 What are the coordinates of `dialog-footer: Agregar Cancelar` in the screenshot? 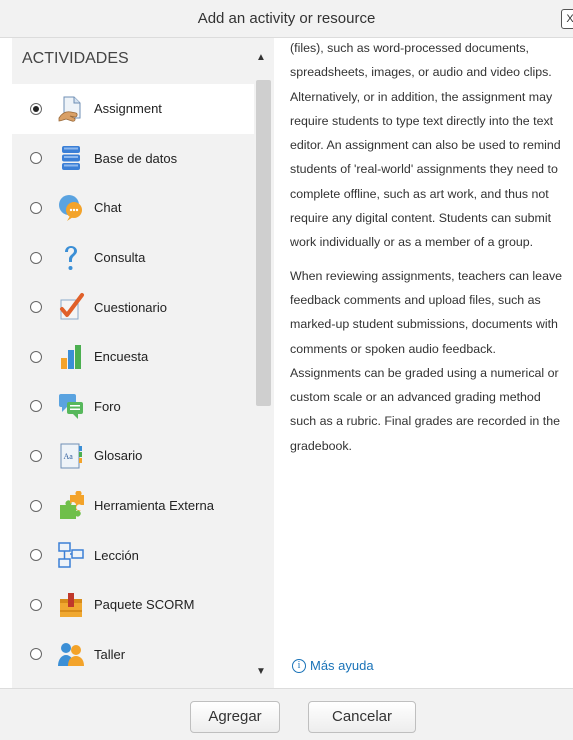 It's located at (286, 714).